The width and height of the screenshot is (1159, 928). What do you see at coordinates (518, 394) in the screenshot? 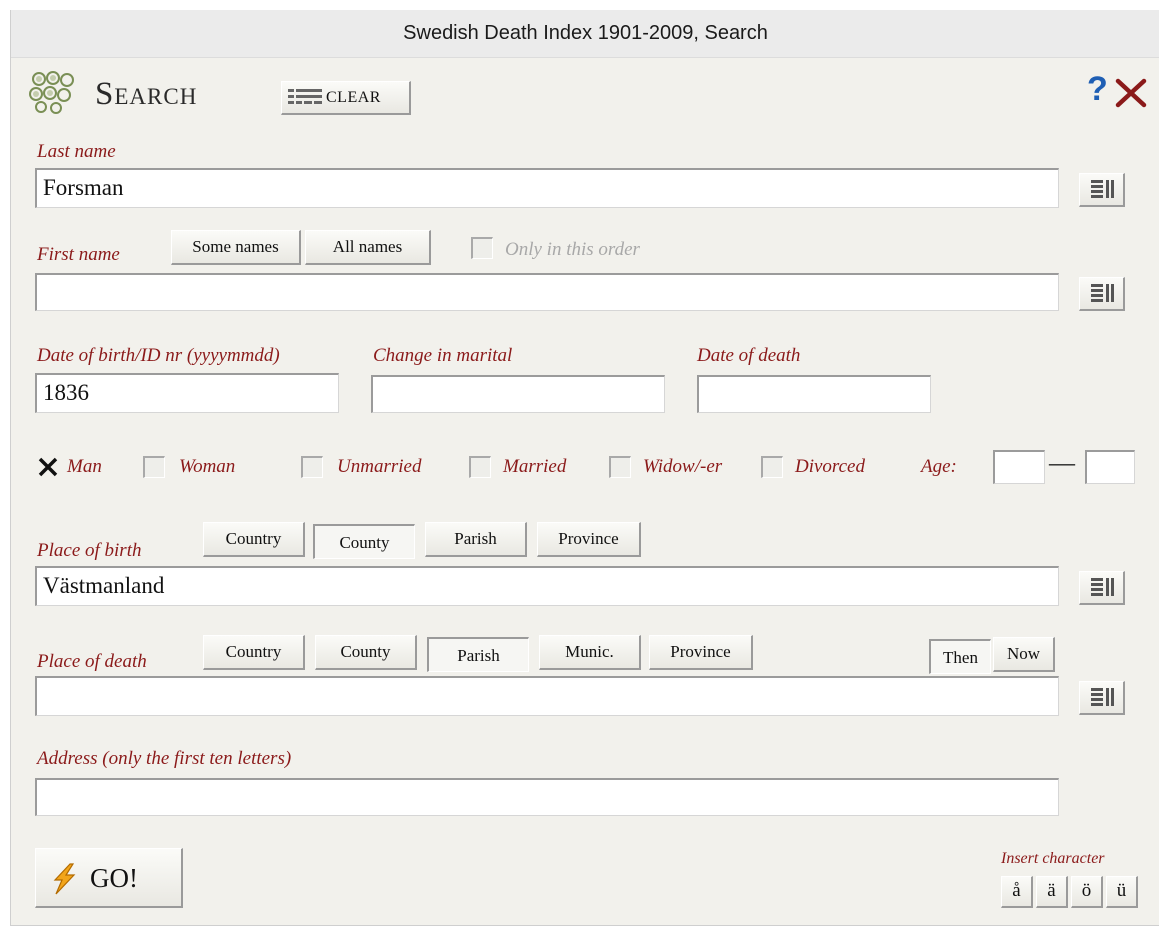
I see `marital-change-input` at bounding box center [518, 394].